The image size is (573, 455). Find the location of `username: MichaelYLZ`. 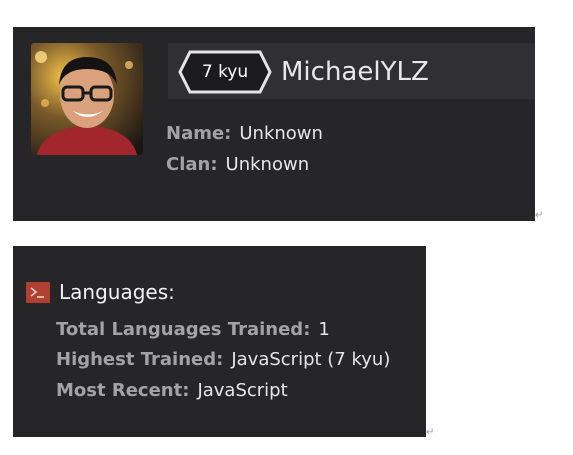

username: MichaelYLZ is located at coordinates (355, 72).